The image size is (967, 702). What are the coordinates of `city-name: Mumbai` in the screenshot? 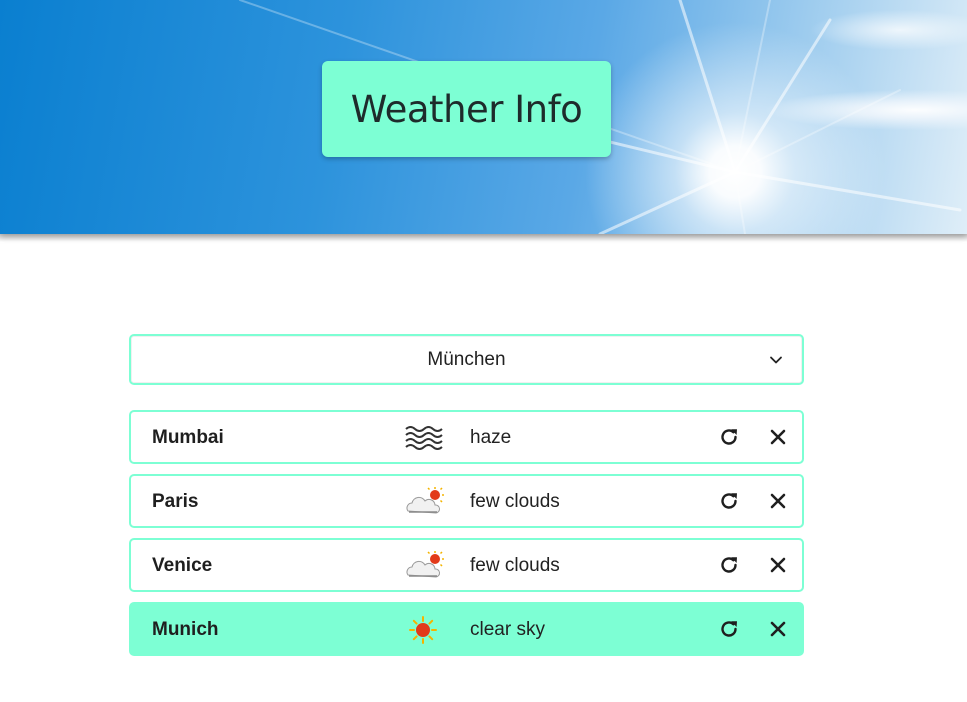 It's located at (188, 437).